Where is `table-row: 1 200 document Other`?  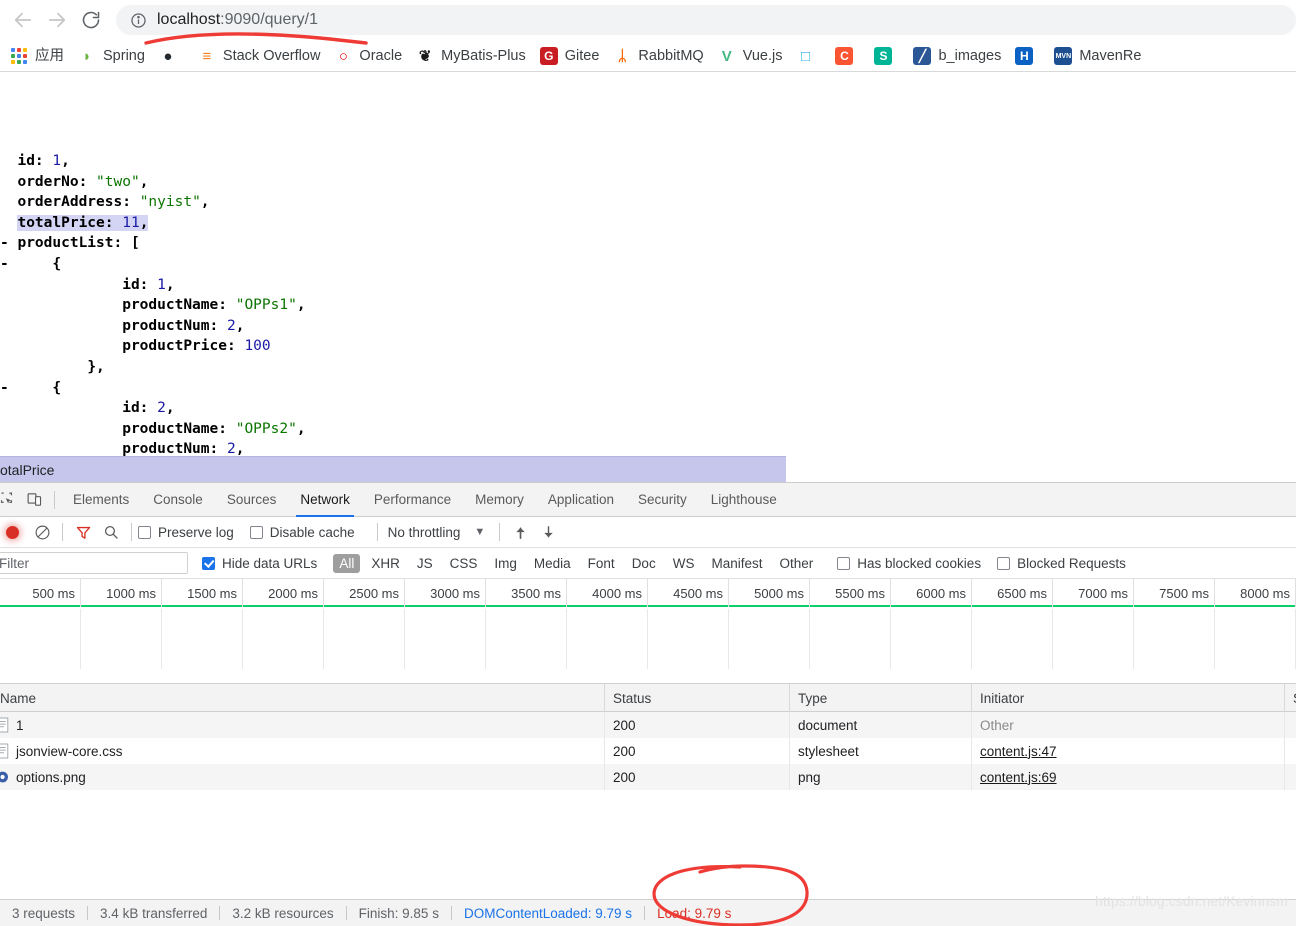
table-row: 1 200 document Other is located at coordinates (648, 725).